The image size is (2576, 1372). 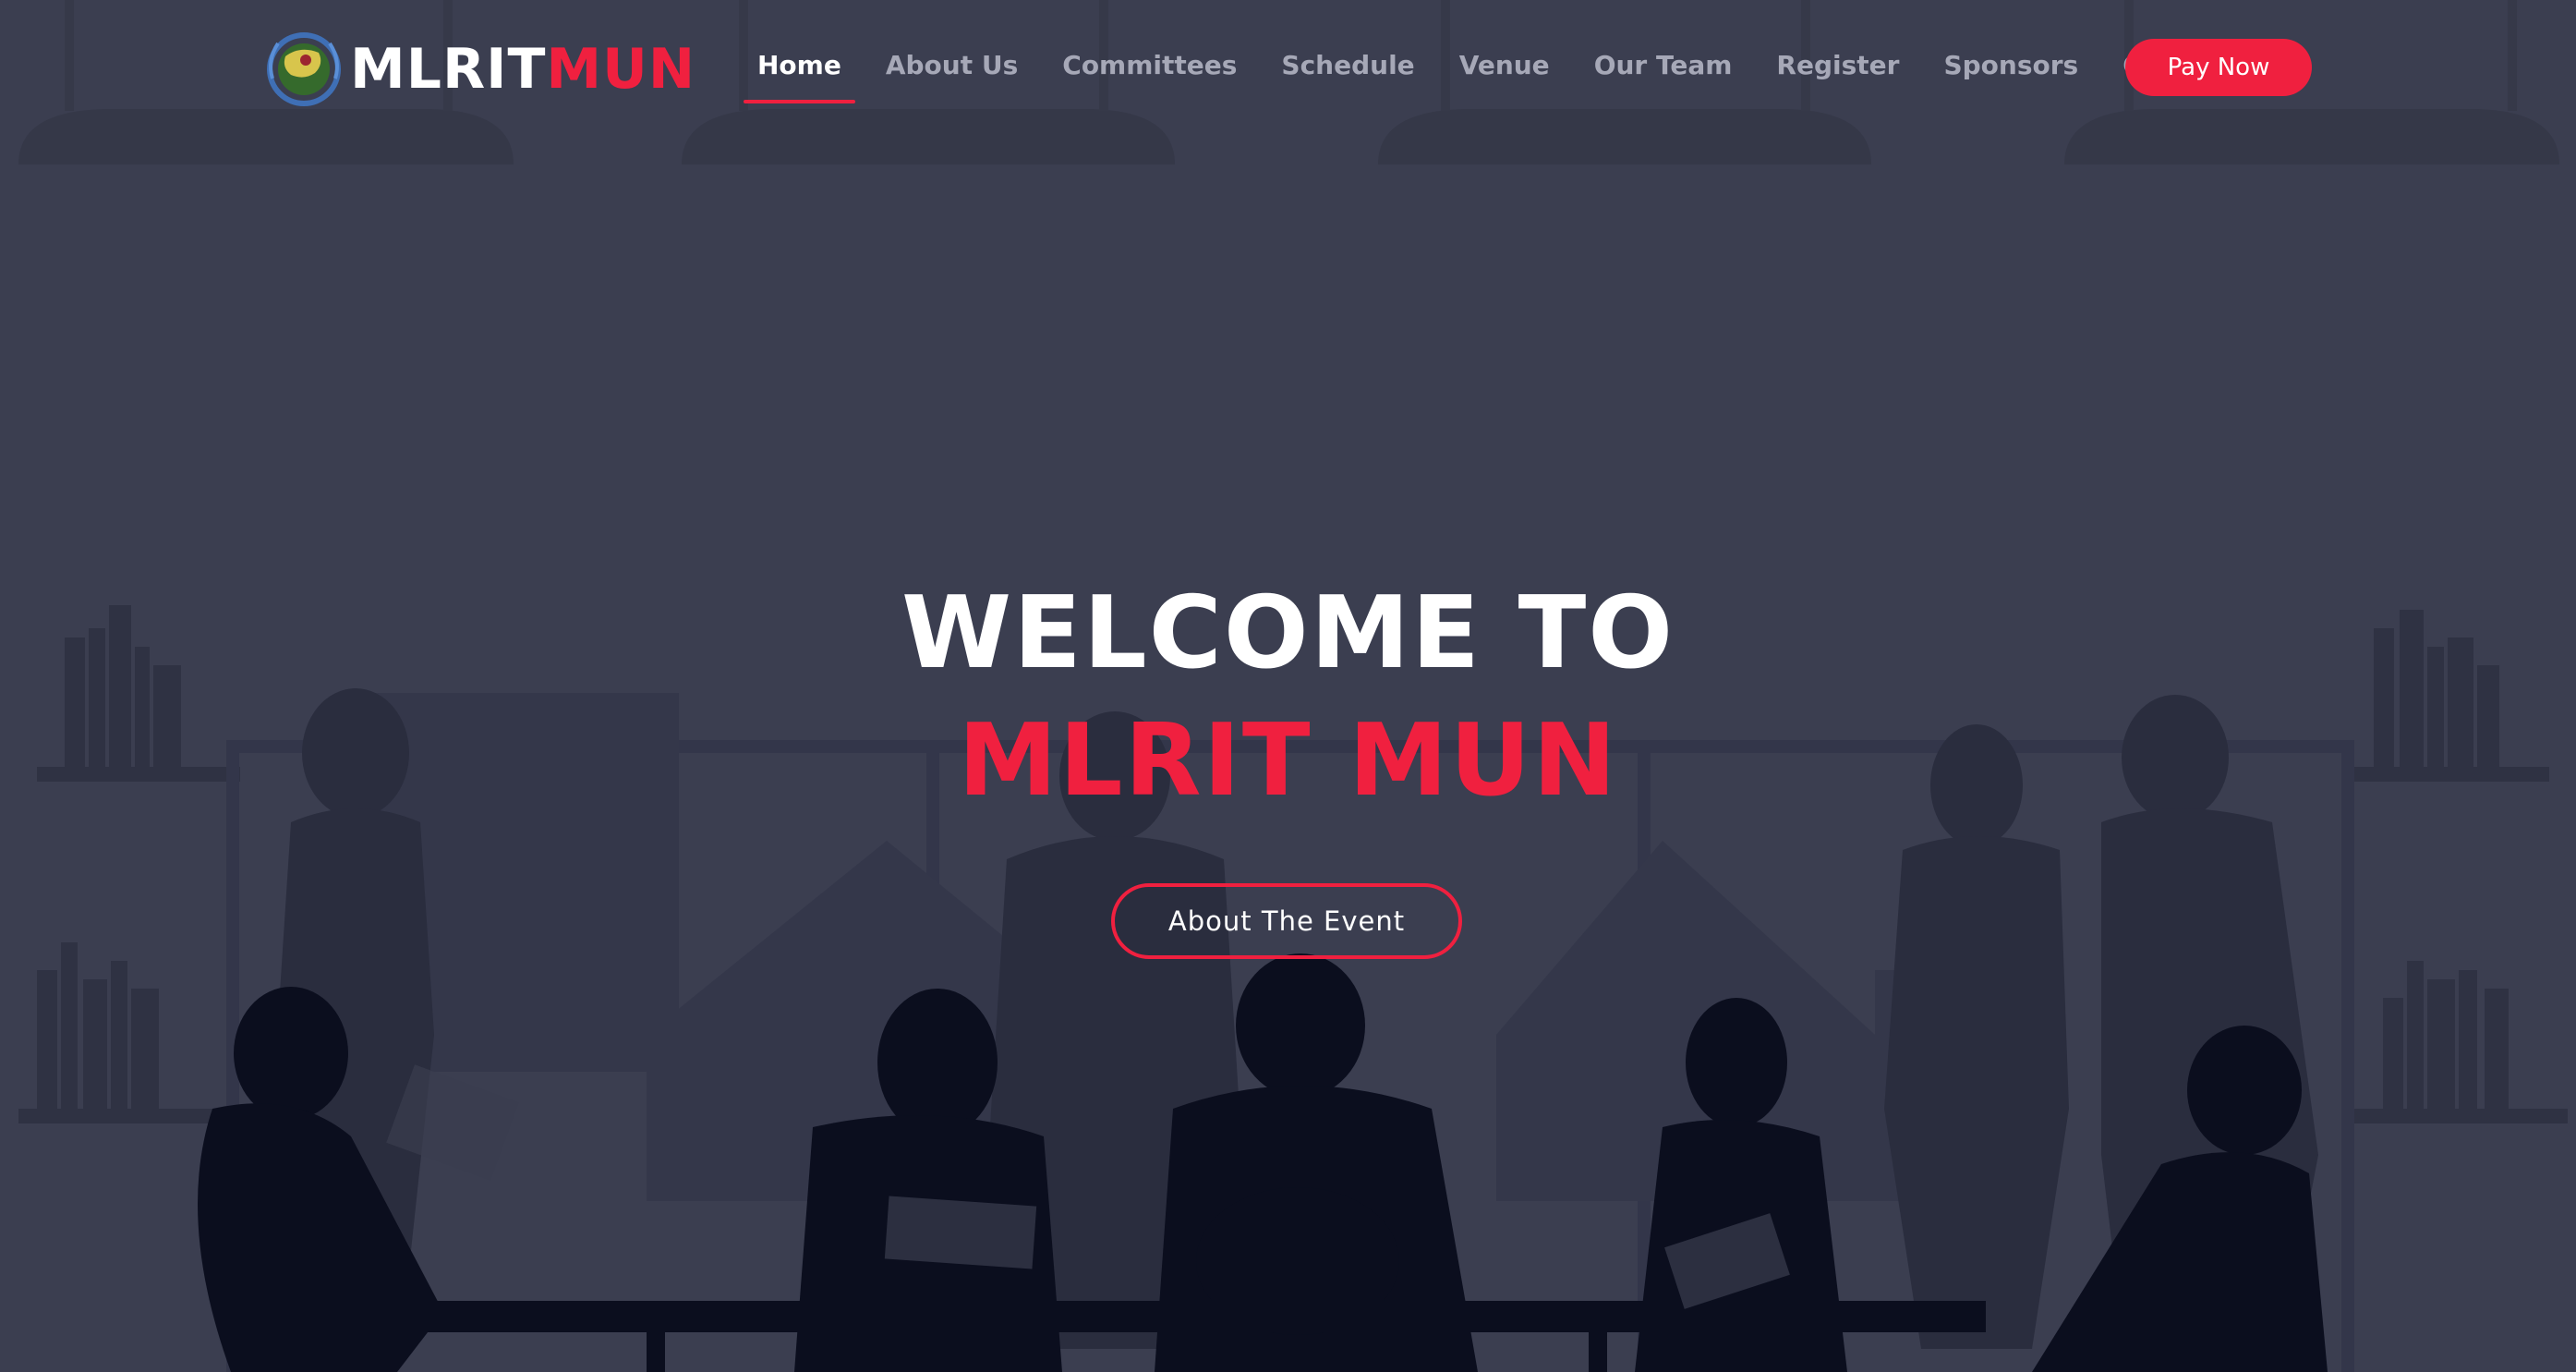 I want to click on nav-item-our-team: Our Team, so click(x=1663, y=65).